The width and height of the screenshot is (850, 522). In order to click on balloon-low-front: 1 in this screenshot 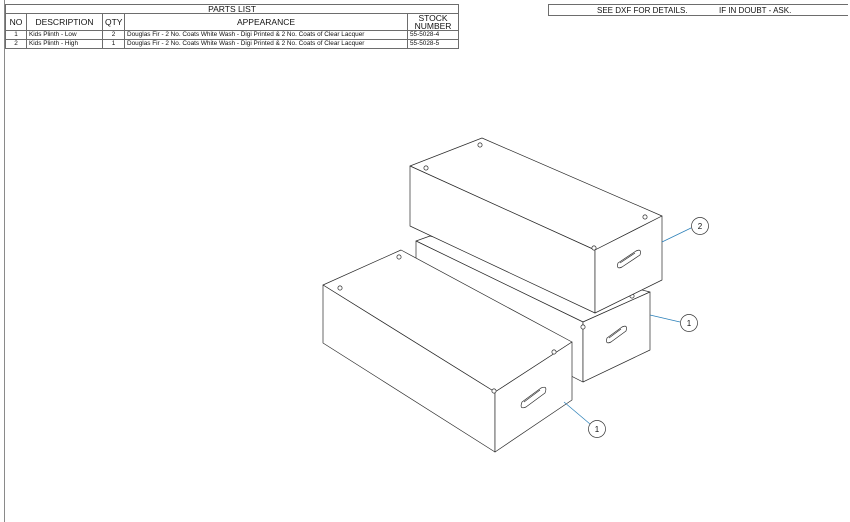, I will do `click(584, 419)`.